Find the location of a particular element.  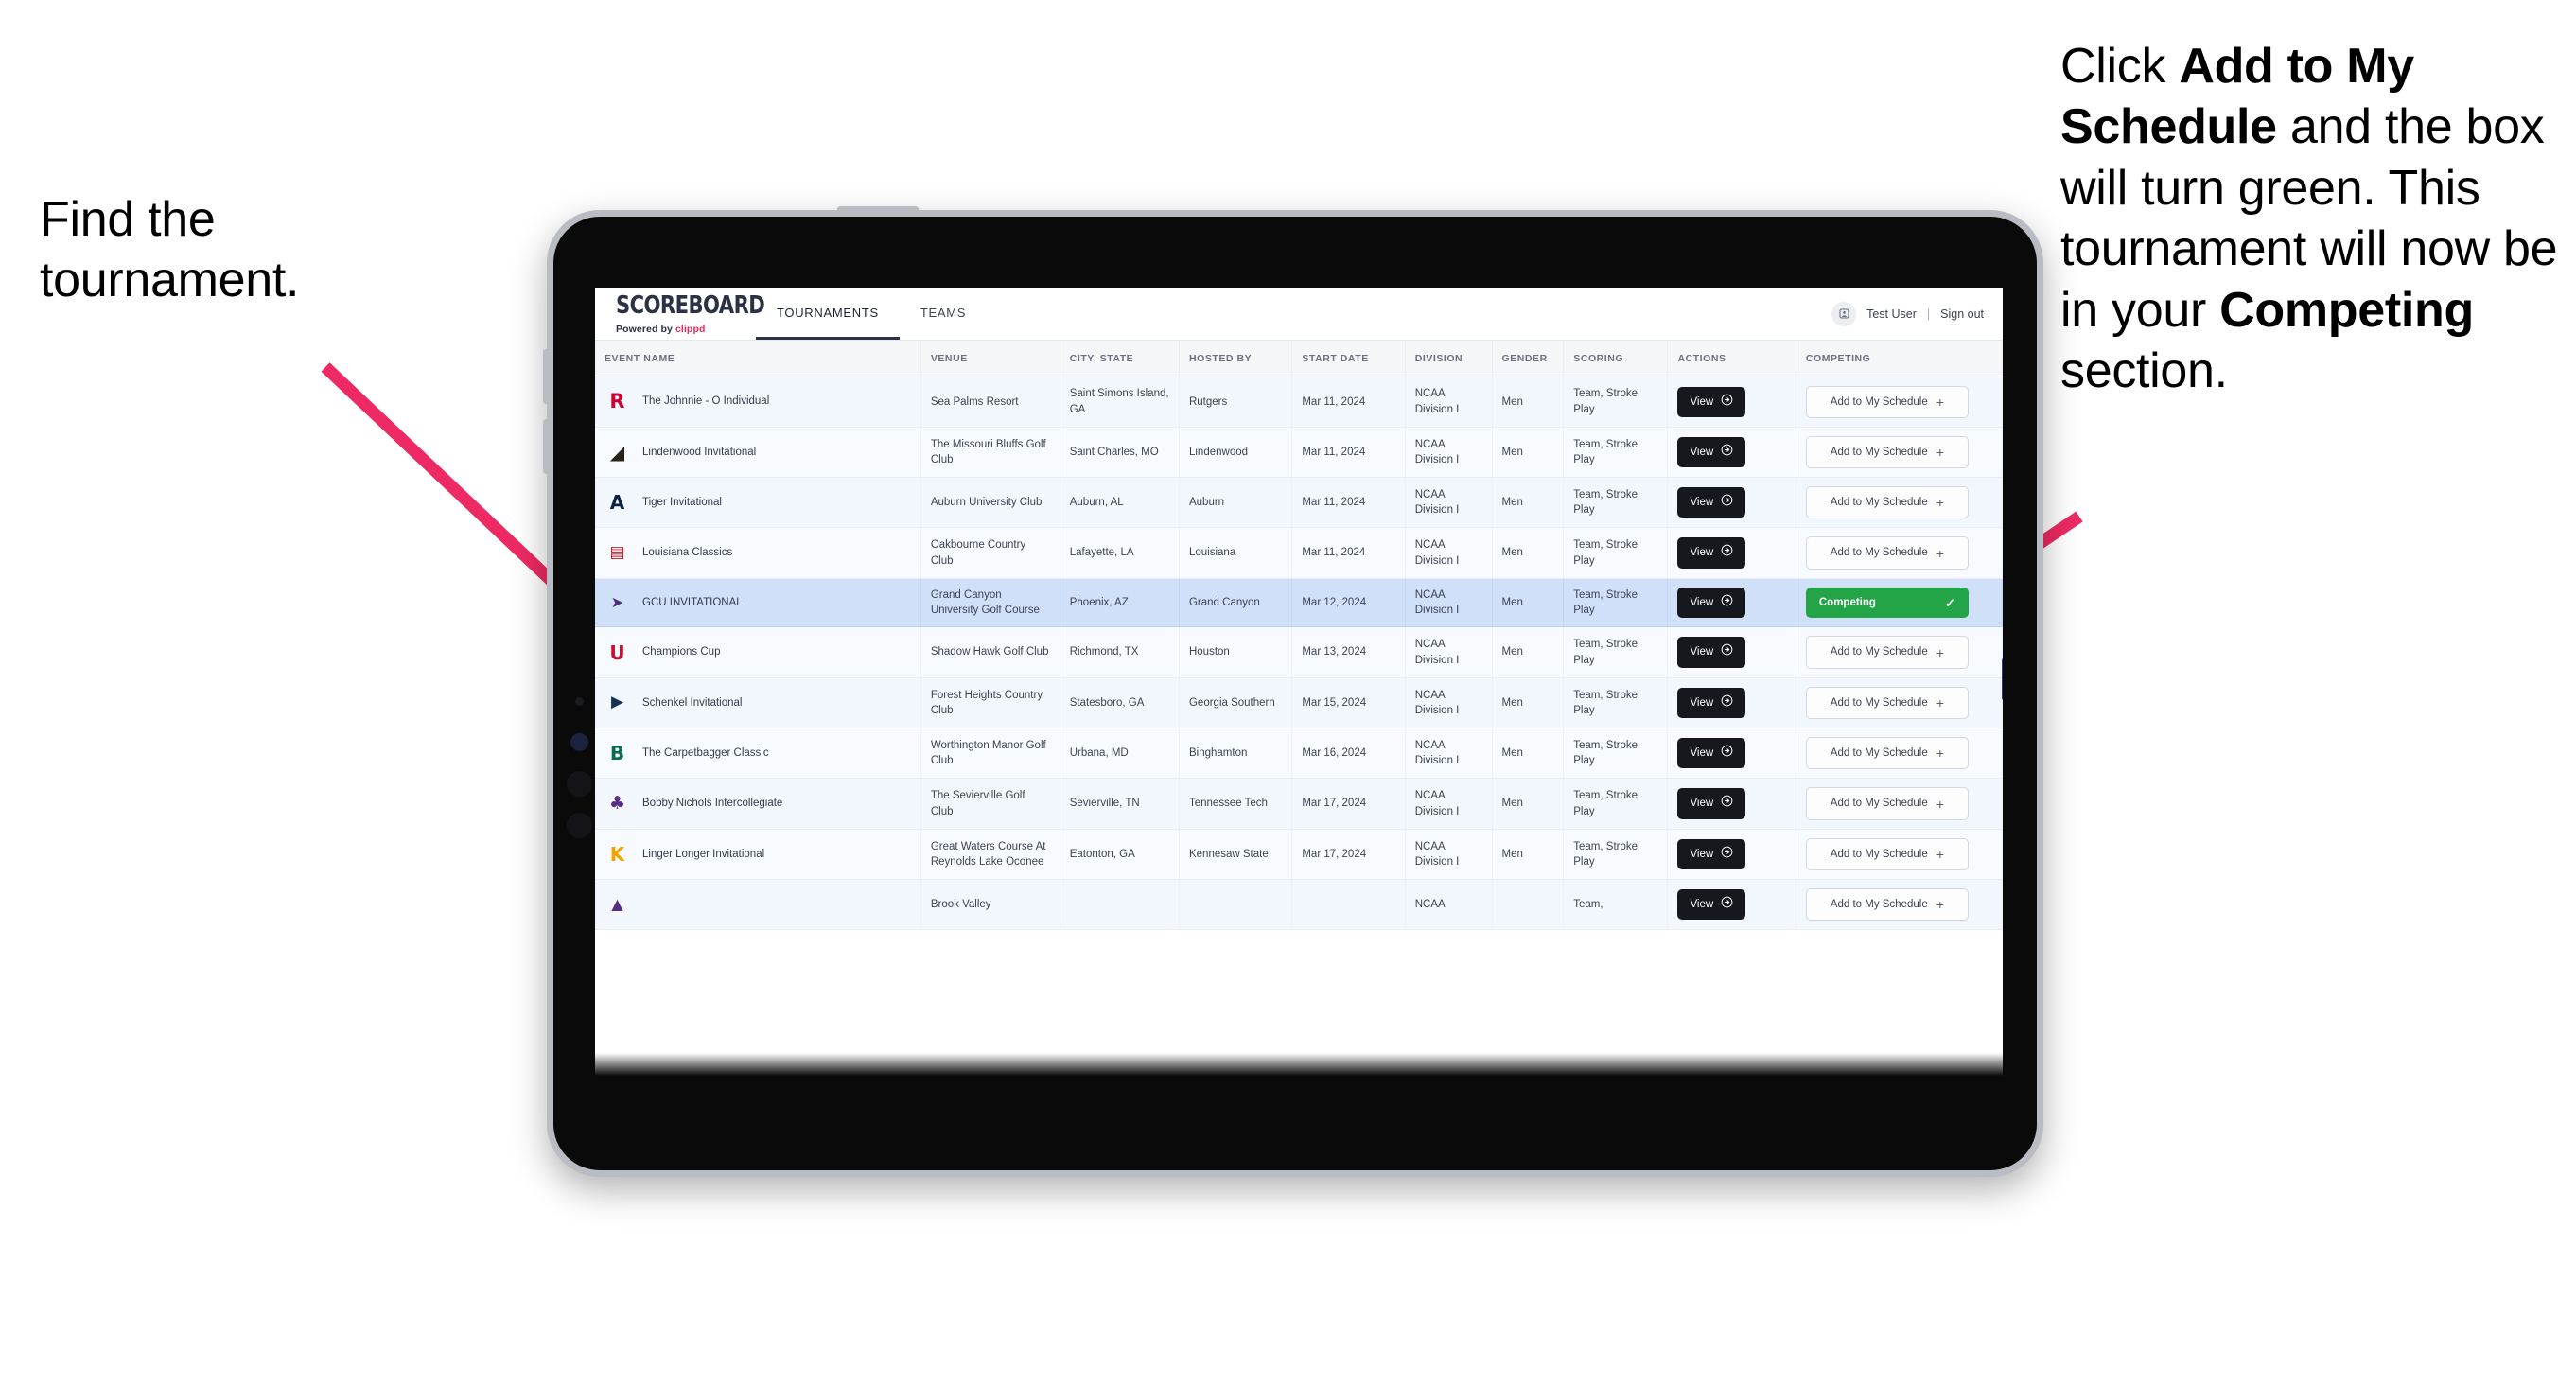

sign-out-link: Sign out is located at coordinates (1962, 314).